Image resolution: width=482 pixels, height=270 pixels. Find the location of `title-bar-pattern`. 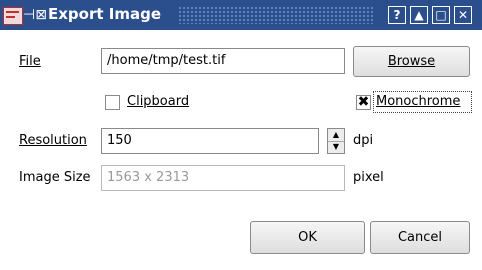

title-bar-pattern is located at coordinates (275, 15).